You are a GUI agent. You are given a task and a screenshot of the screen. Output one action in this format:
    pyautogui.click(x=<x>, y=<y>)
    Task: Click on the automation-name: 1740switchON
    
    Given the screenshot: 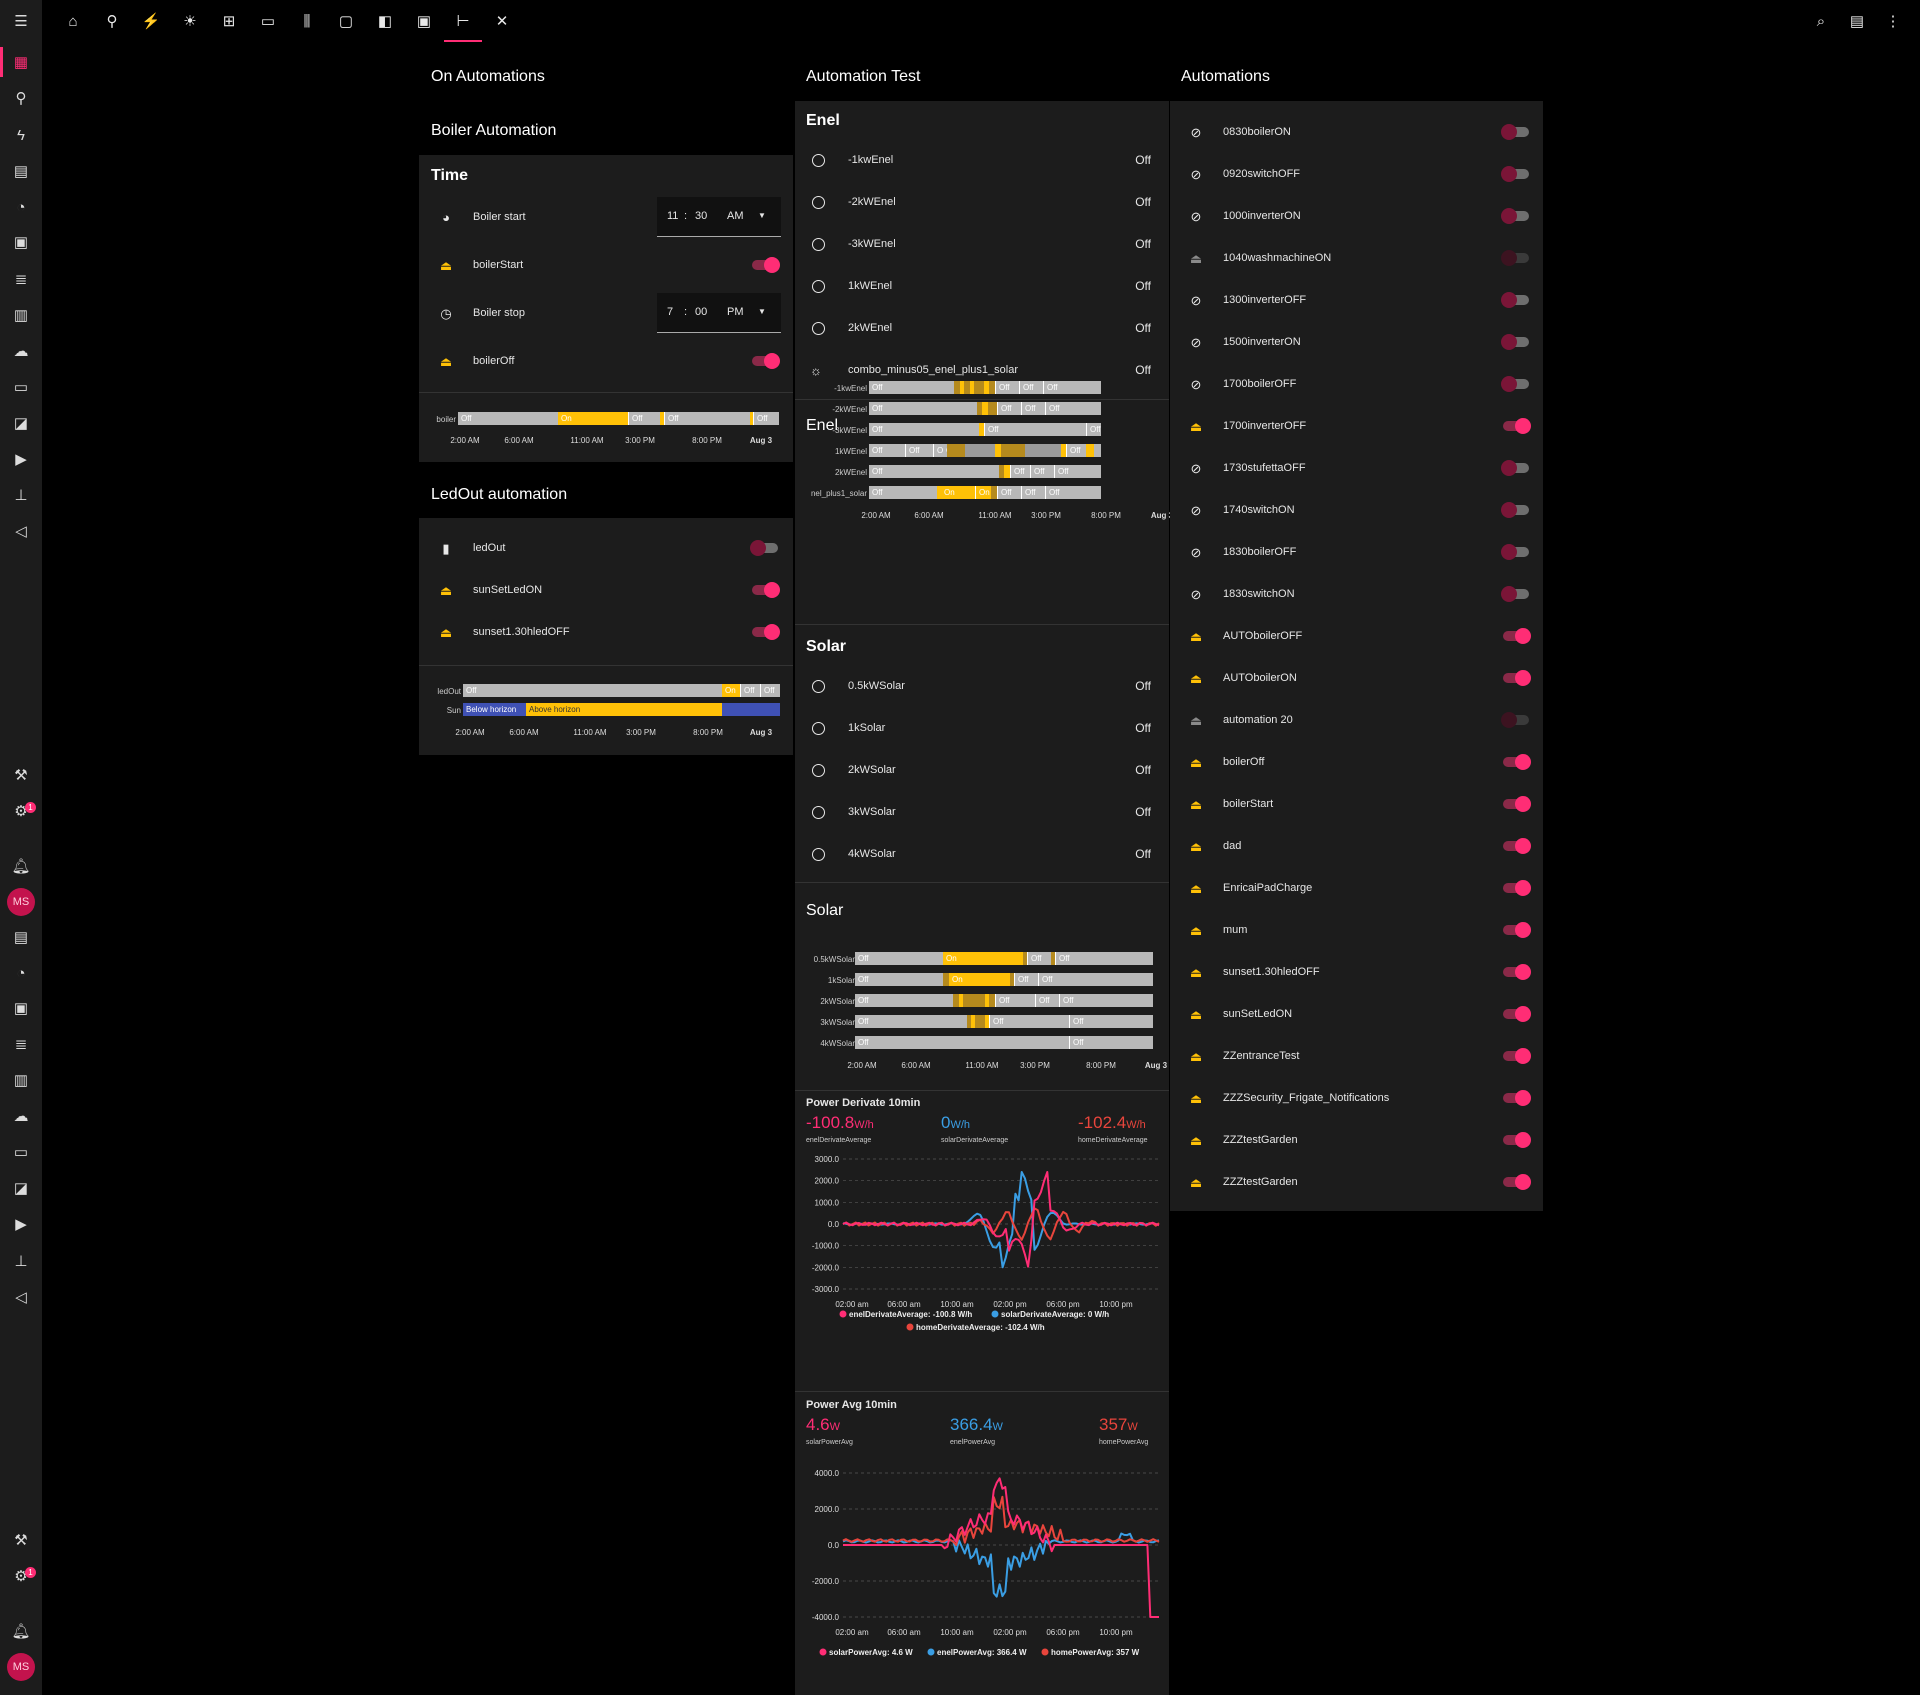 What is the action you would take?
    pyautogui.click(x=1259, y=510)
    